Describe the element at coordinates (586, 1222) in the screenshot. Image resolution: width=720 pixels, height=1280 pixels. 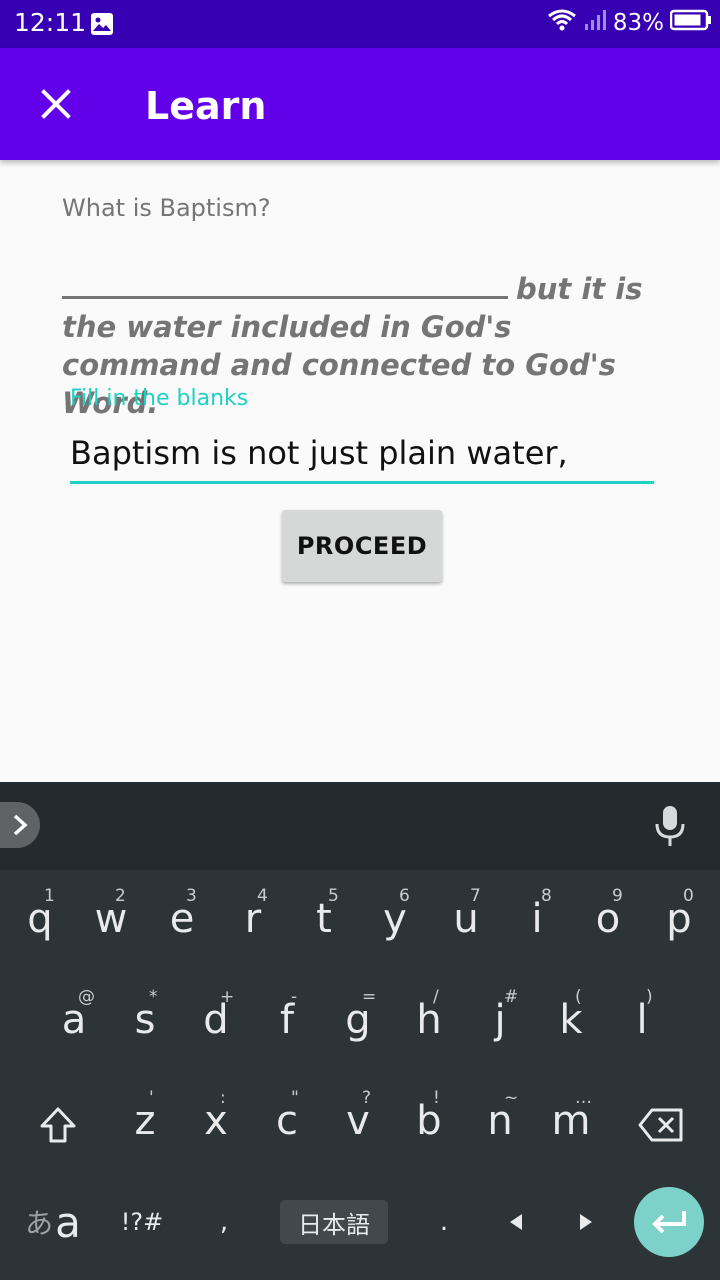
I see `cursor-right-key` at that location.